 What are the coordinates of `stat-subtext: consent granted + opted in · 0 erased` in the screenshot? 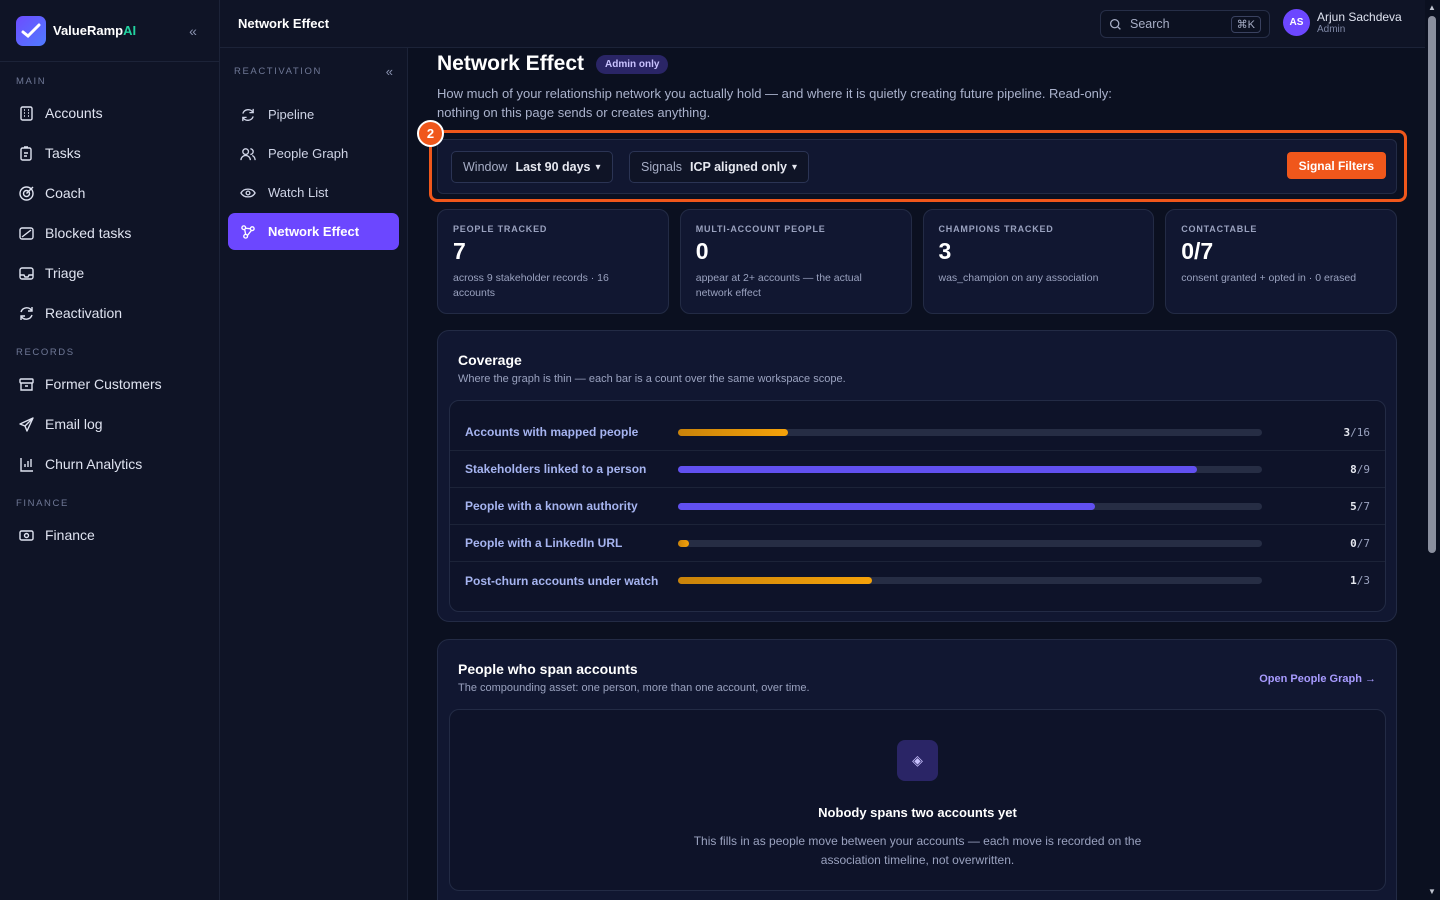 It's located at (1269, 278).